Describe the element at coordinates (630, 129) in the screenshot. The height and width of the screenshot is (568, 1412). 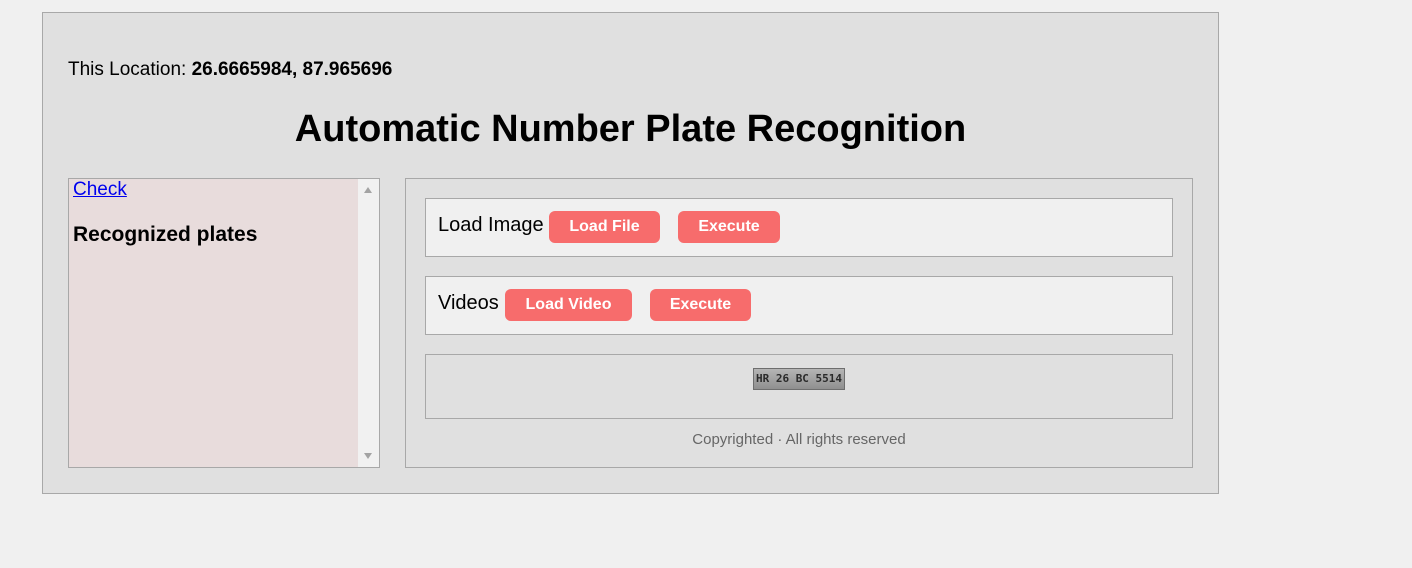
I see `page-title: Automatic Number Plate Recognition` at that location.